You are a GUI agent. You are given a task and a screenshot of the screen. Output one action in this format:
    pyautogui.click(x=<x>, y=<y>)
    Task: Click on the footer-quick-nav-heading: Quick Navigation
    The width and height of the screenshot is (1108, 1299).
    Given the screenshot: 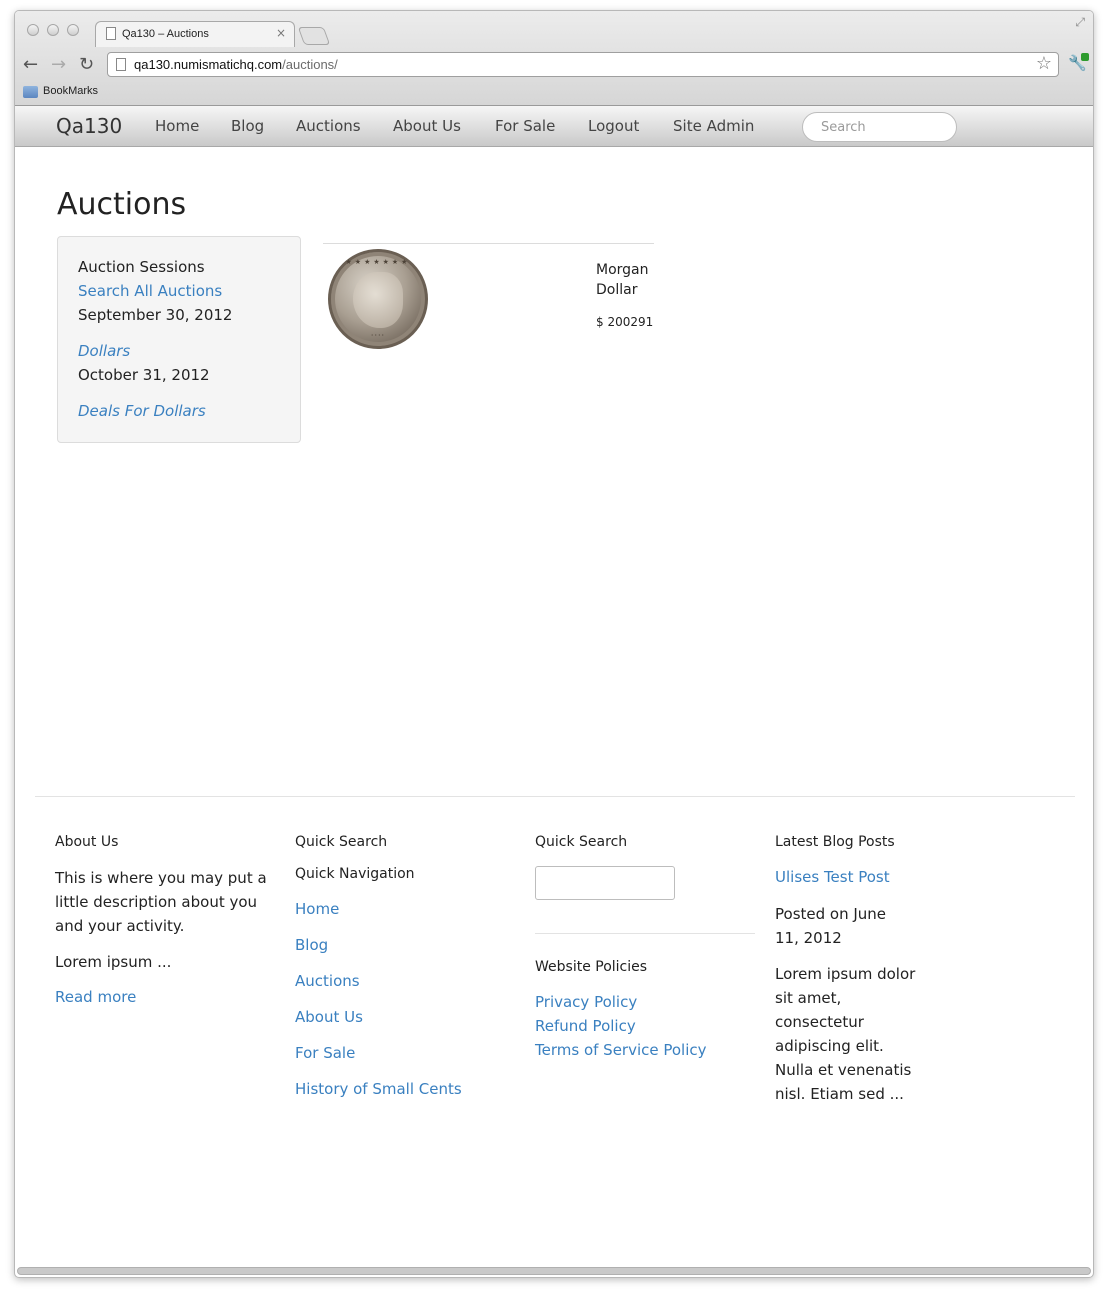 What is the action you would take?
    pyautogui.click(x=355, y=874)
    